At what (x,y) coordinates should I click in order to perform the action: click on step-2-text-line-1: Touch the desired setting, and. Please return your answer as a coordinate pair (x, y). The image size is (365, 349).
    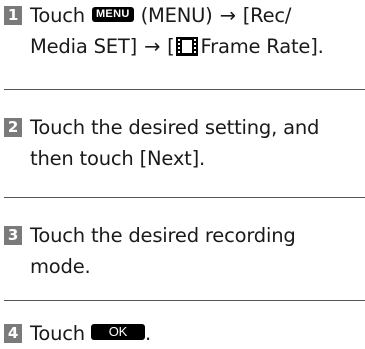
    Looking at the image, I should click on (175, 127).